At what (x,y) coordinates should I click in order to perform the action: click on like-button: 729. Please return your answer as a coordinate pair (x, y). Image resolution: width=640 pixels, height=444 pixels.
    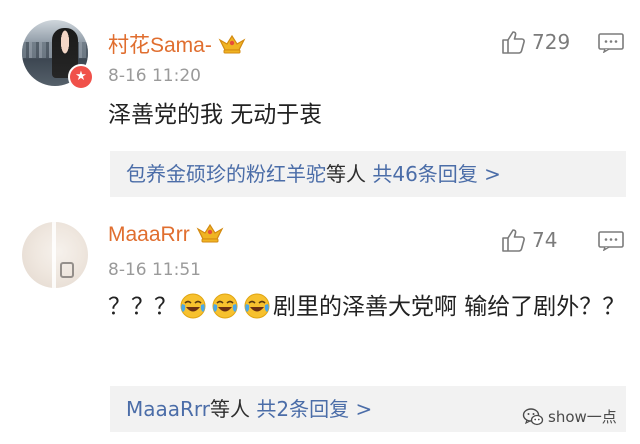
    Looking at the image, I should click on (535, 42).